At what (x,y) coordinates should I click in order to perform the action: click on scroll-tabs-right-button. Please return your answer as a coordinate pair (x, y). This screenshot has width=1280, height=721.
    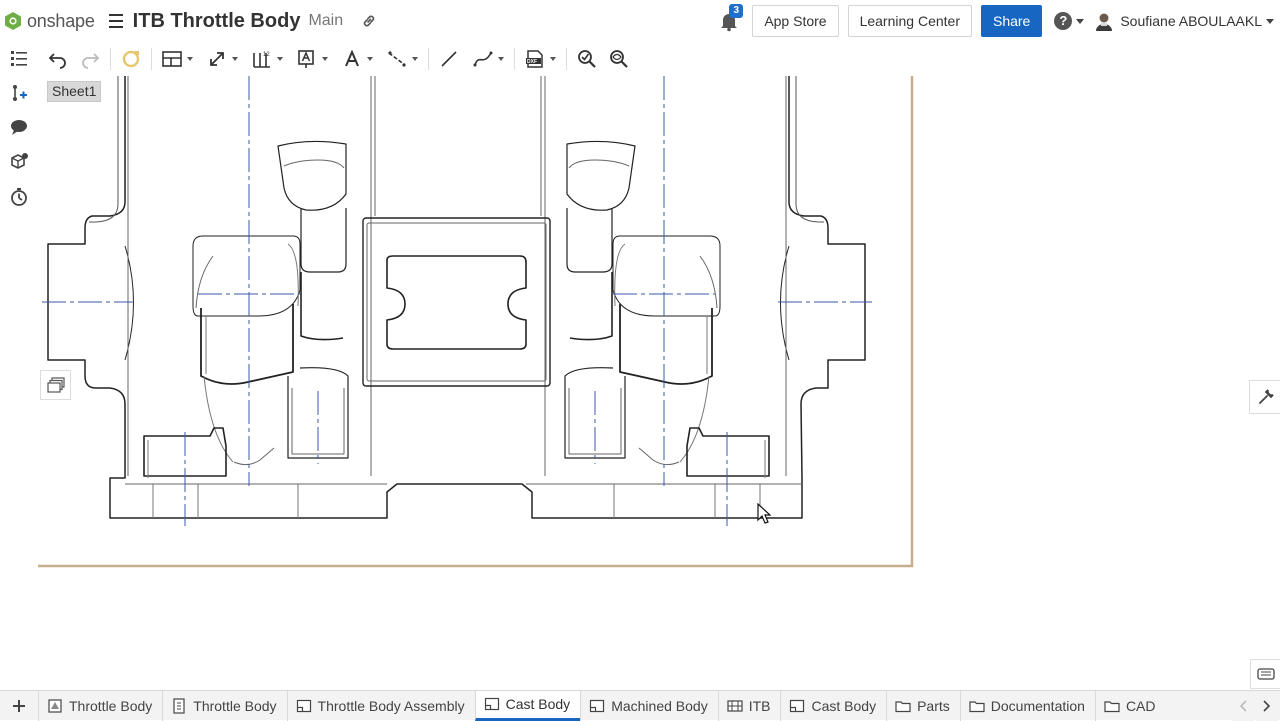
    Looking at the image, I should click on (1267, 706).